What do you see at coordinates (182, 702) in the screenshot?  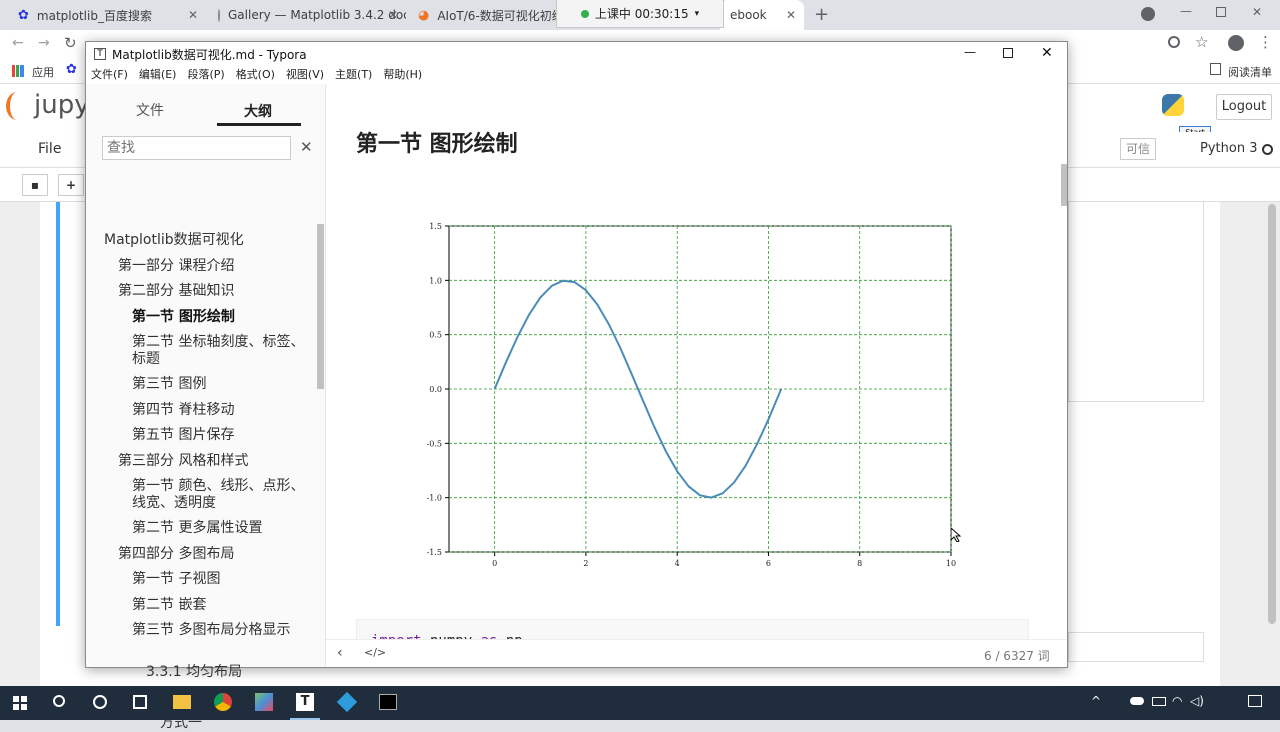 I see `file-explorer-icon` at bounding box center [182, 702].